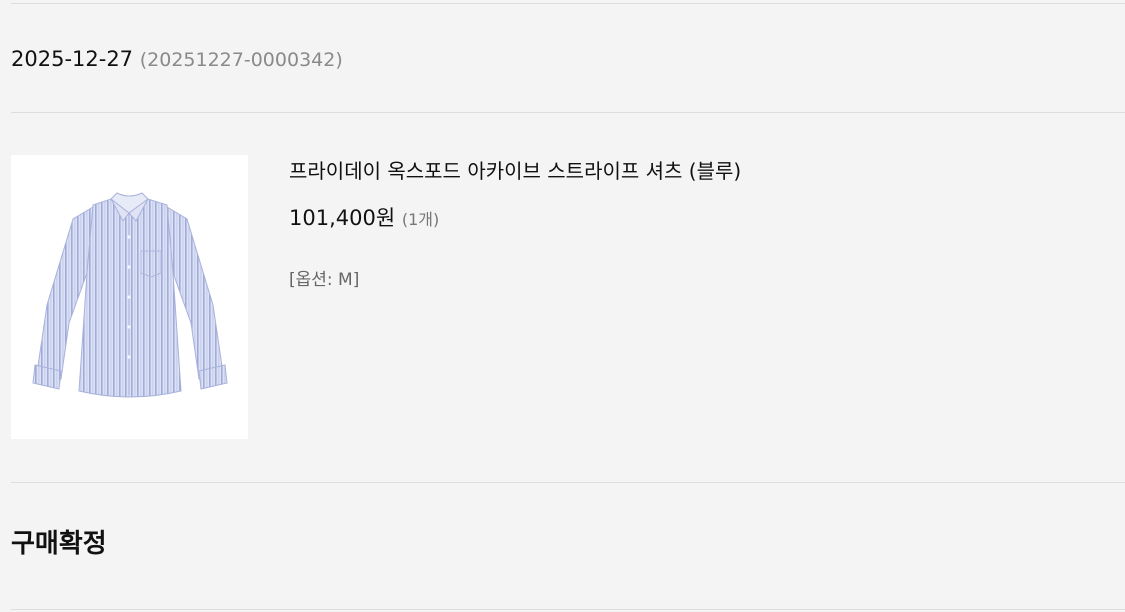  I want to click on product-name: 프라이데이 옥스포드 아카이브 스트라이프 셔츠 (블루), so click(515, 171).